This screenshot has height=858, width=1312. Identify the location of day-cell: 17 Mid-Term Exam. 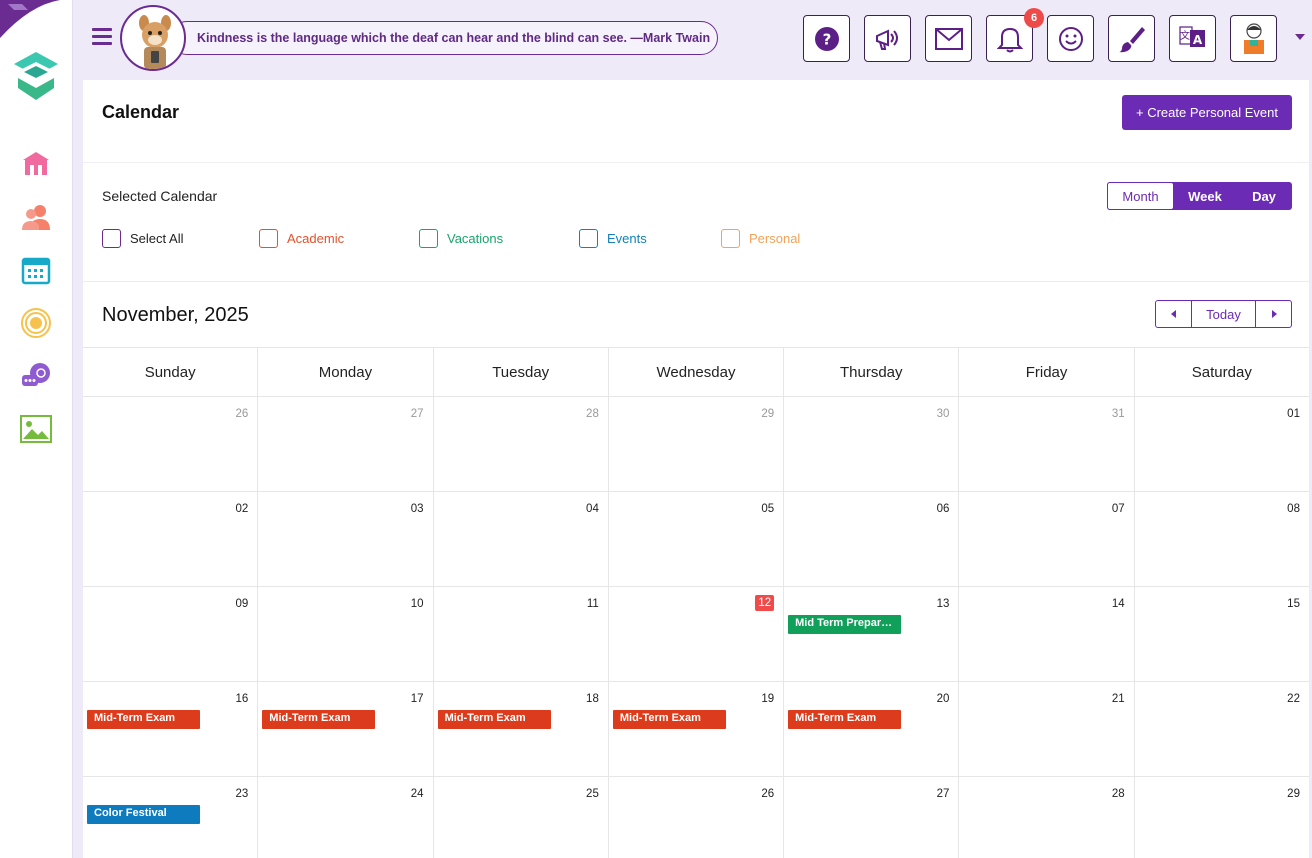
(346, 729).